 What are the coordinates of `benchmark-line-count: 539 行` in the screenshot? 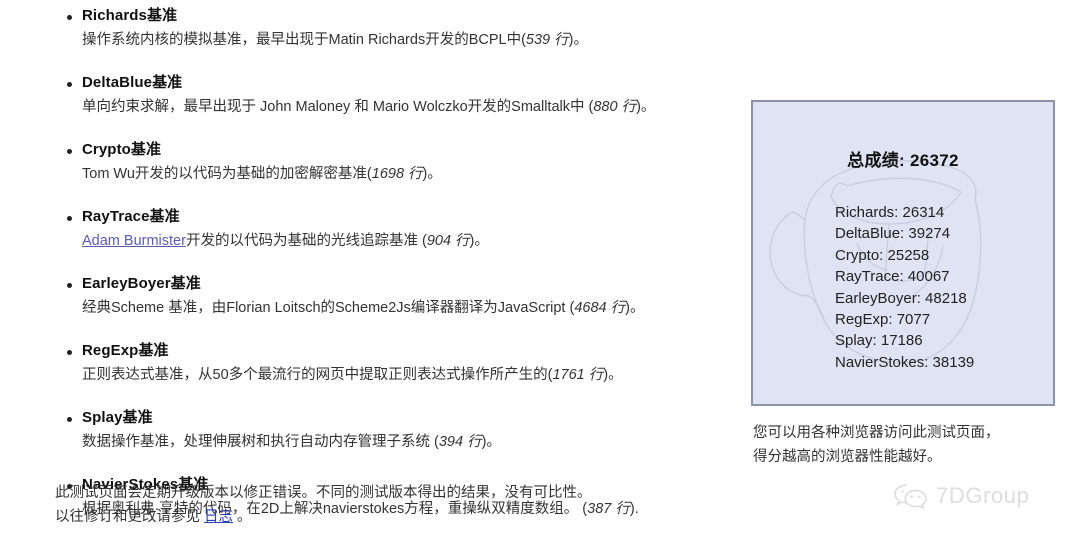 It's located at (547, 40).